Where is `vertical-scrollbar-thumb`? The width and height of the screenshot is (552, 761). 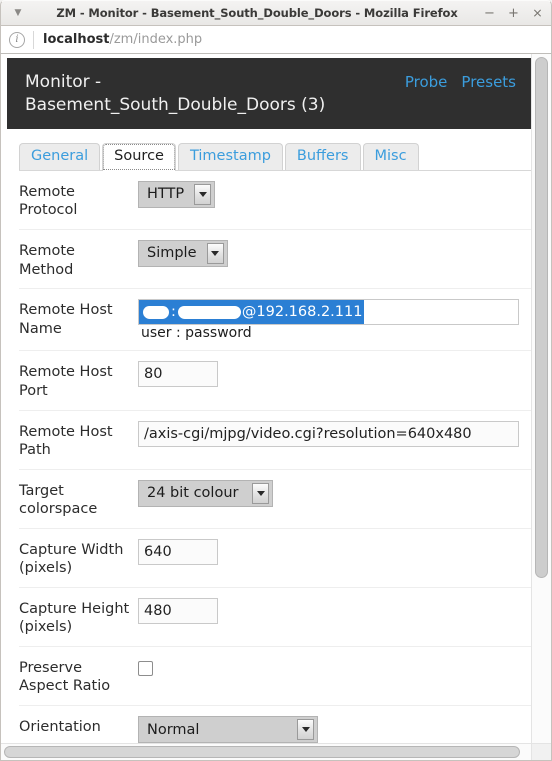 vertical-scrollbar-thumb is located at coordinates (541, 317).